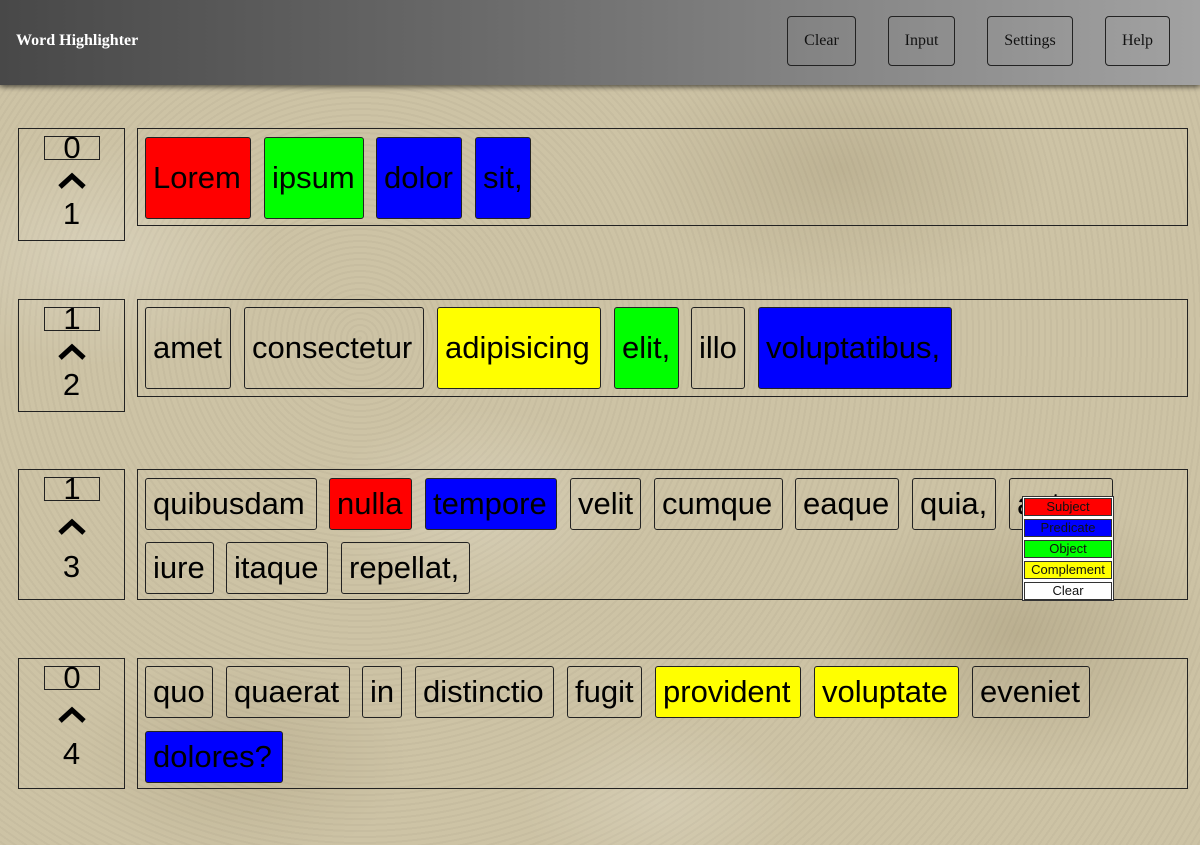 The height and width of the screenshot is (845, 1200). I want to click on row-control: 1 3, so click(71, 534).